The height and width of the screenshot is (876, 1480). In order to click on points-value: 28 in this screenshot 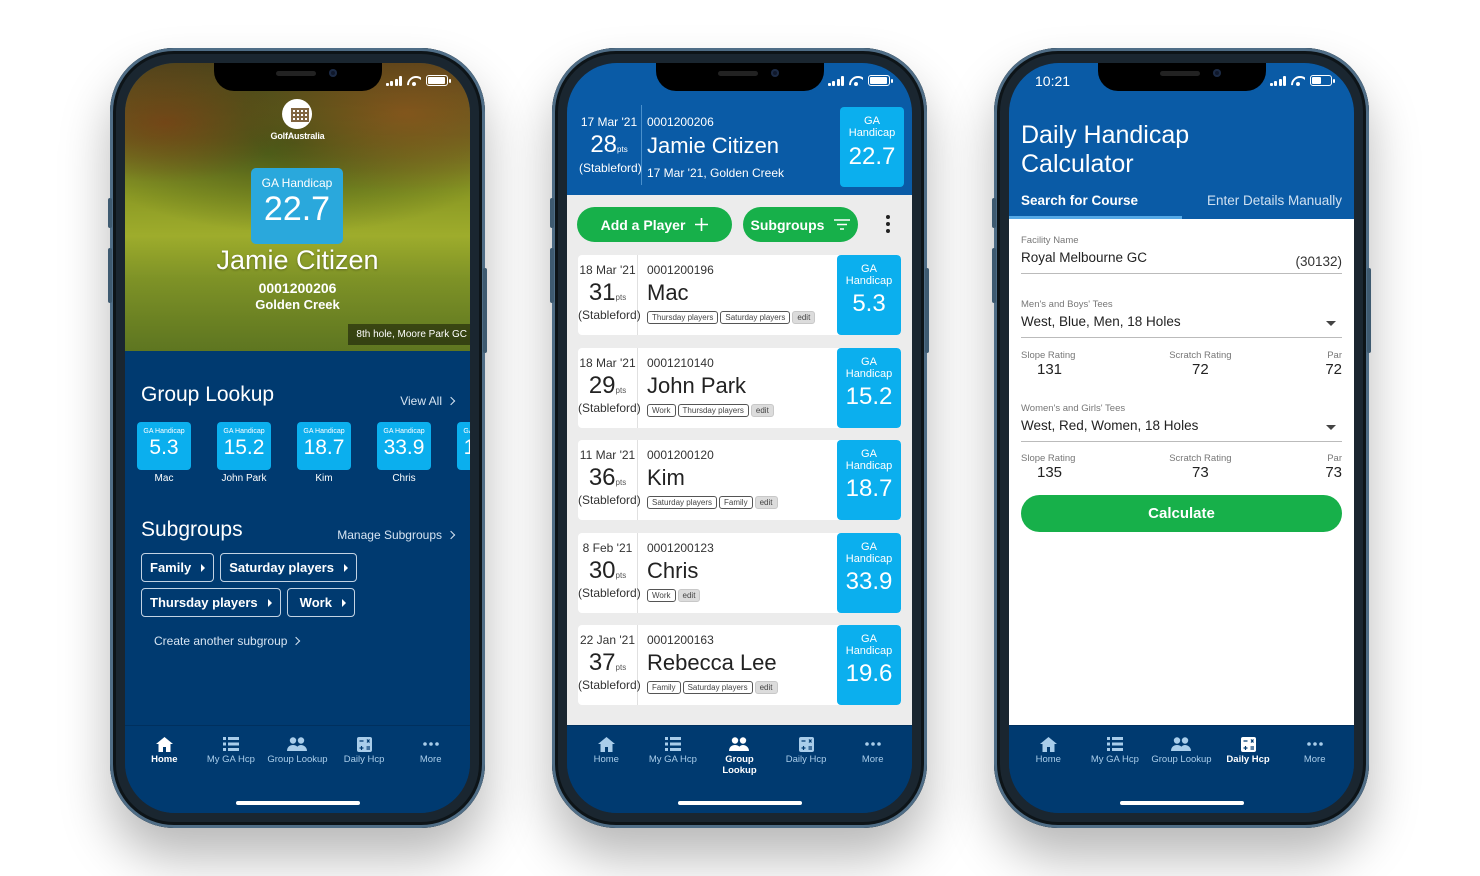, I will do `click(604, 144)`.